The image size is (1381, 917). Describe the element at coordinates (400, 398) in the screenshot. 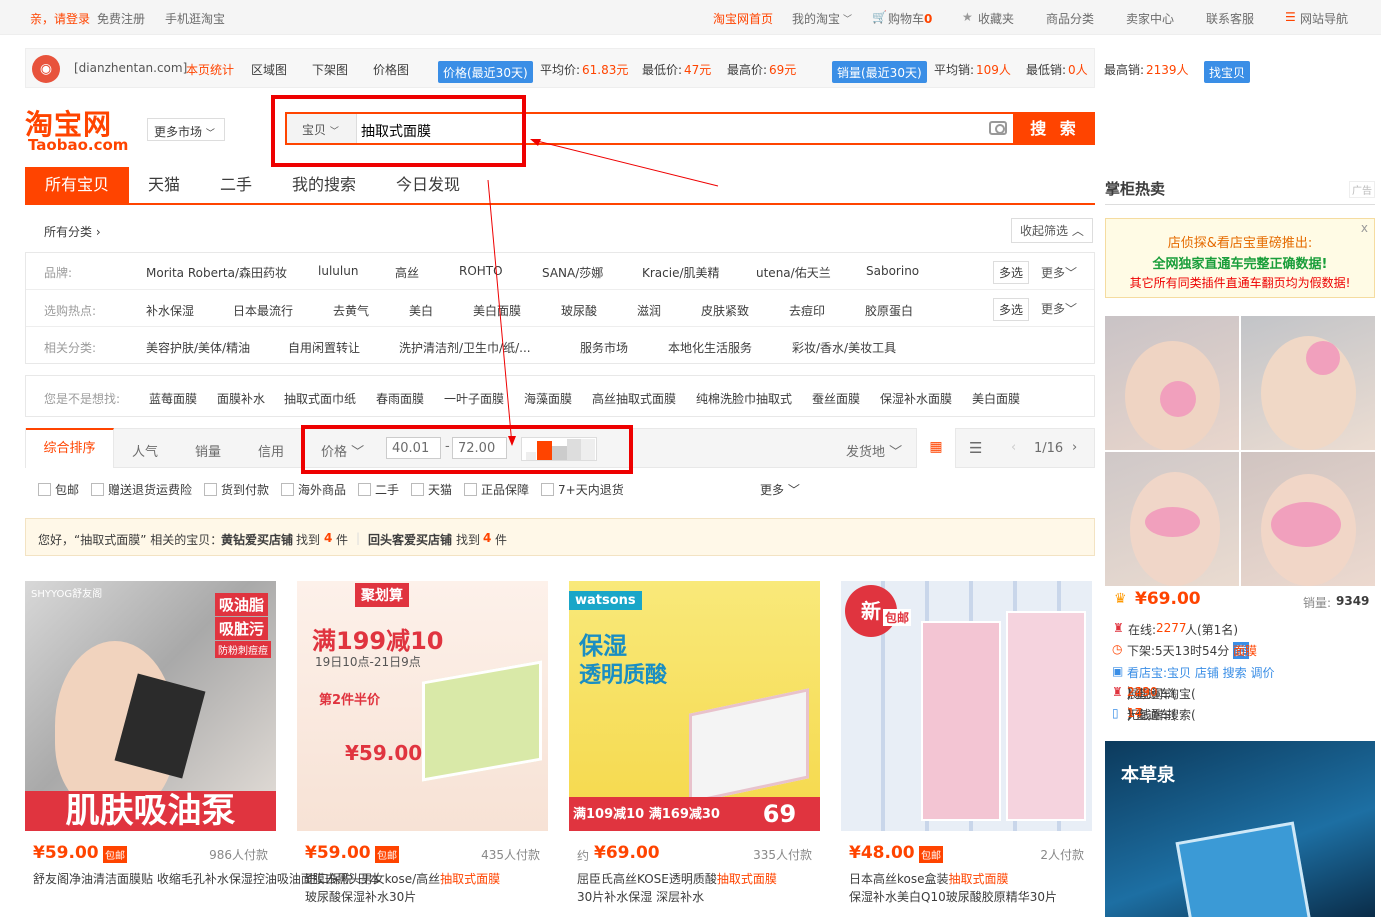

I see `suggest-item: 春雨面膜` at that location.